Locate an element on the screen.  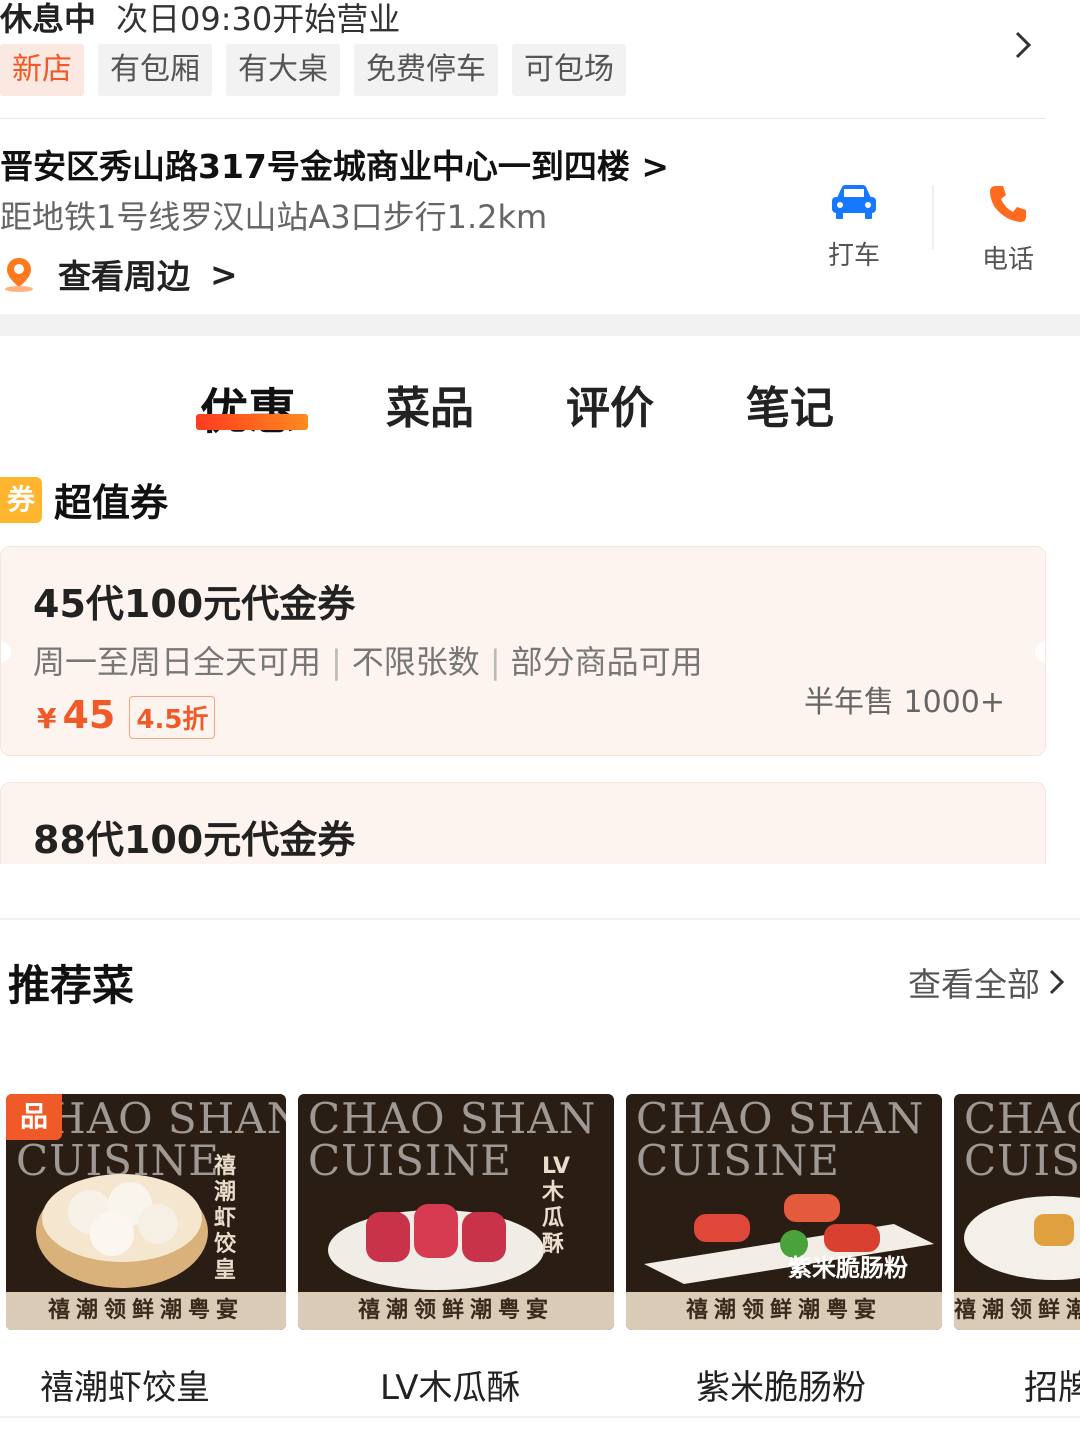
address-line: 晋安区秀山路317号金城商业中心一到四楼 > is located at coordinates (334, 164).